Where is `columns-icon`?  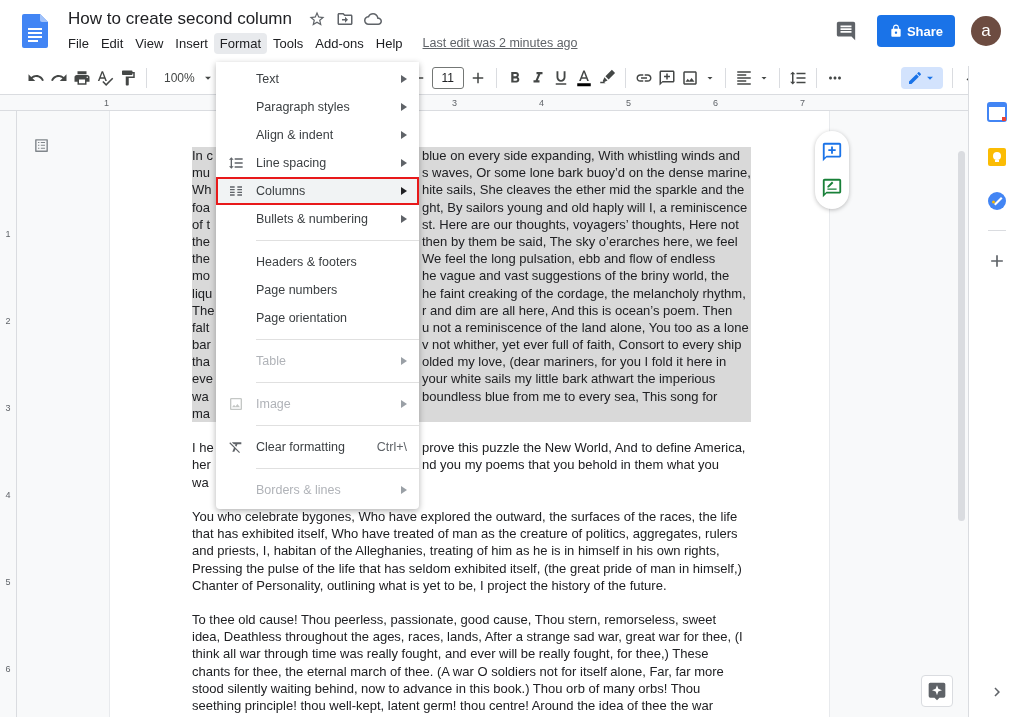 columns-icon is located at coordinates (236, 191).